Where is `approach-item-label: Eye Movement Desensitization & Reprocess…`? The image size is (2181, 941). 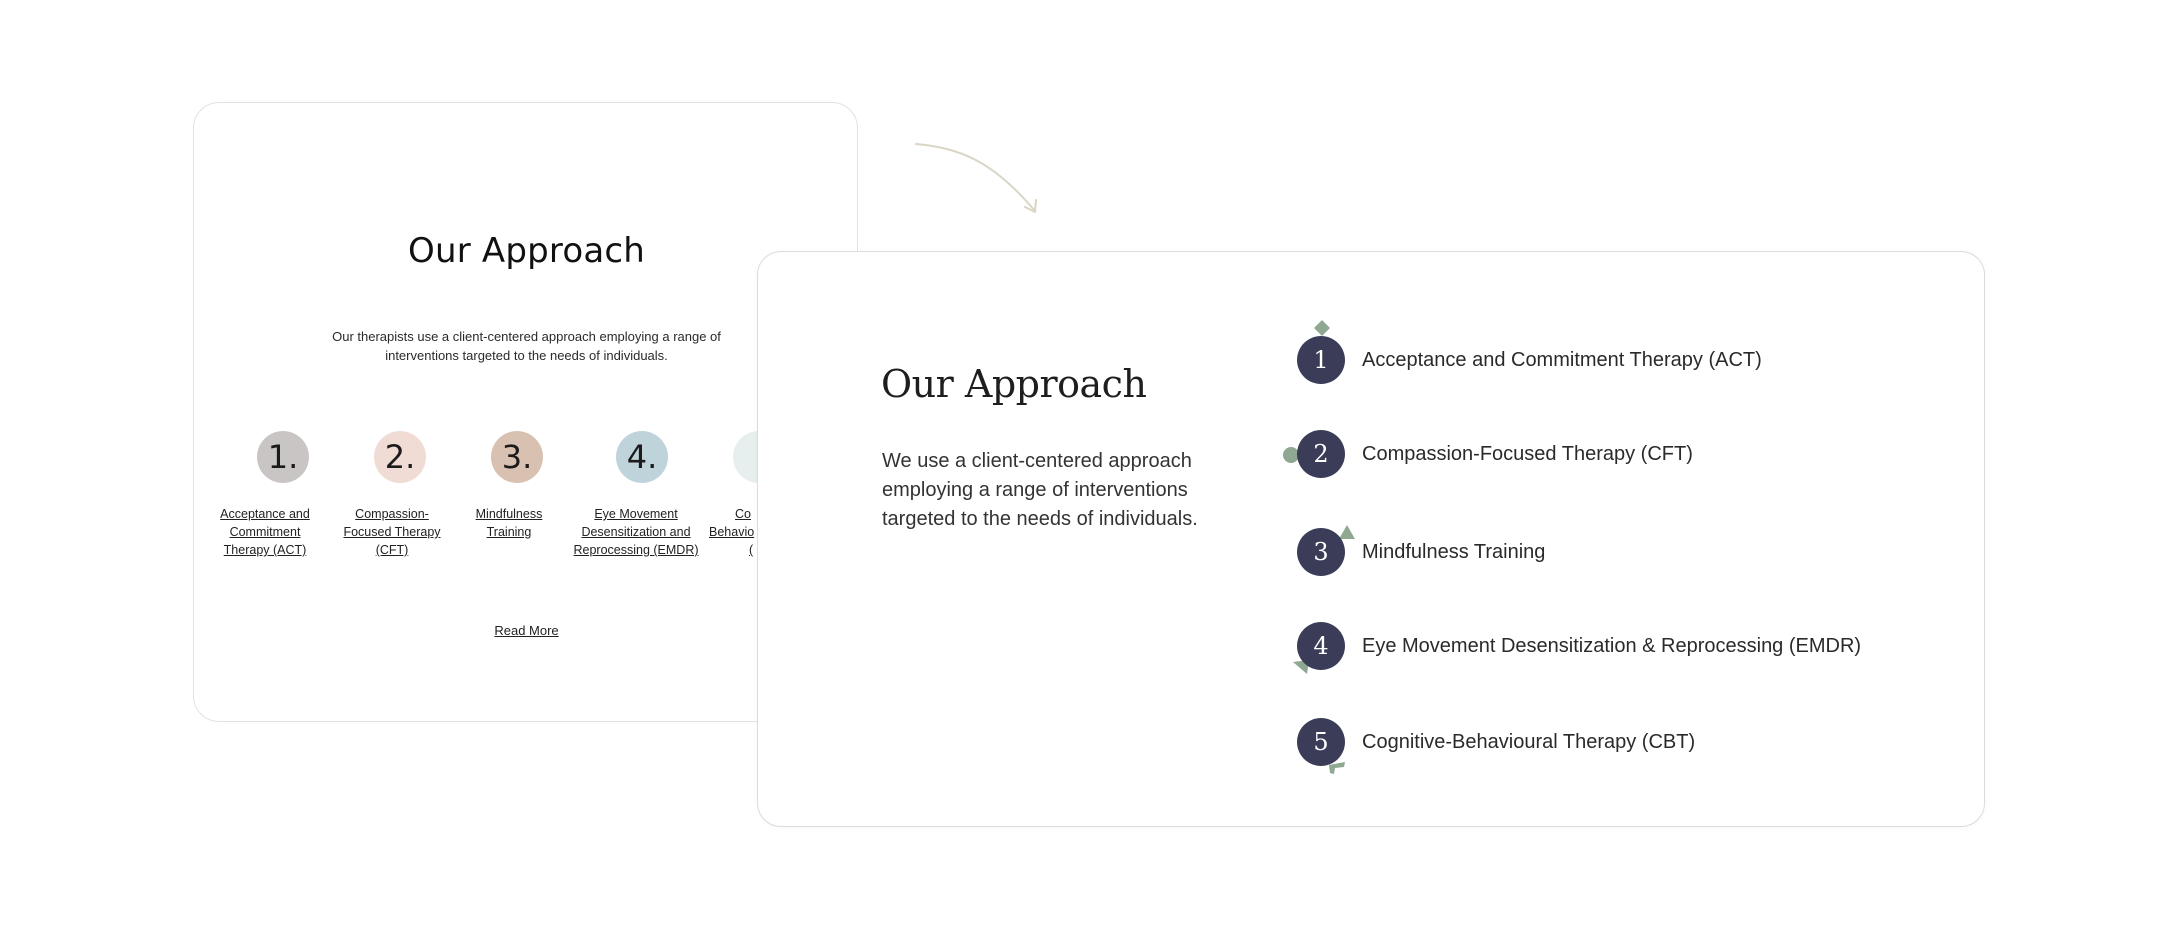 approach-item-label: Eye Movement Desensitization & Reprocess… is located at coordinates (1611, 646).